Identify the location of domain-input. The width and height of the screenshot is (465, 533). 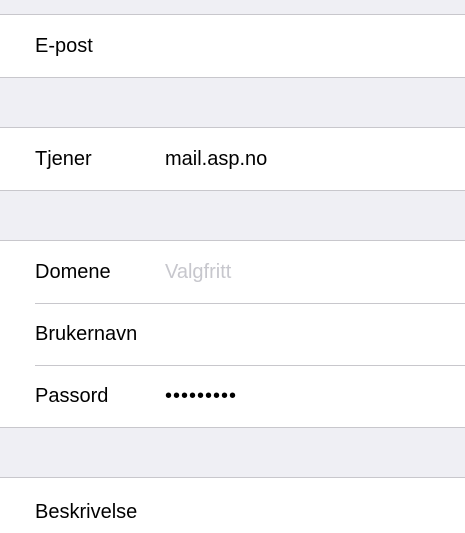
(310, 272).